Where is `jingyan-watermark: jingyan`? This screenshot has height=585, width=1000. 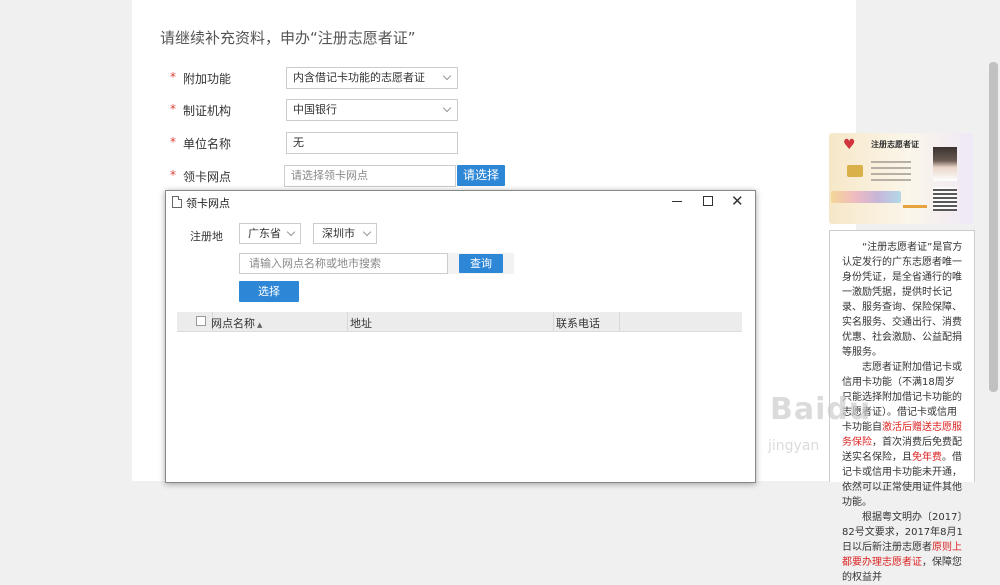 jingyan-watermark: jingyan is located at coordinates (794, 446).